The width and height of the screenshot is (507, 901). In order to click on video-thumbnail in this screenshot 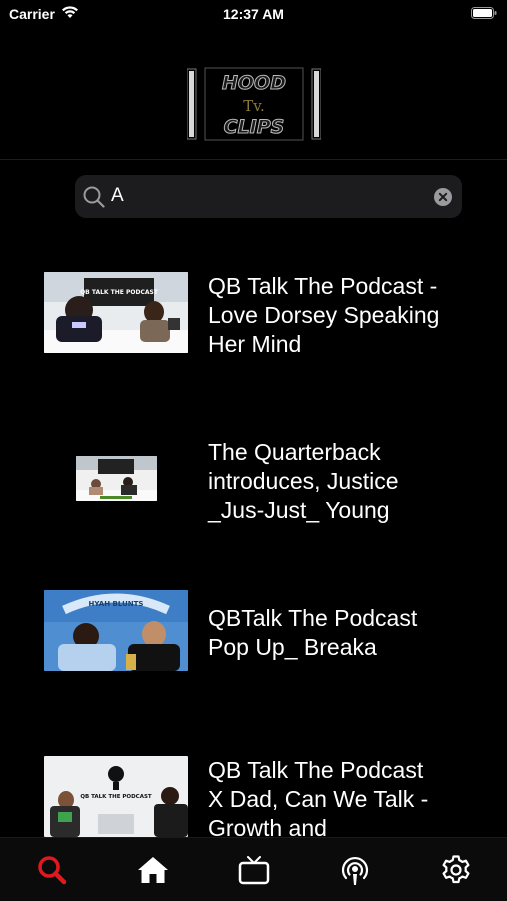, I will do `click(116, 478)`.